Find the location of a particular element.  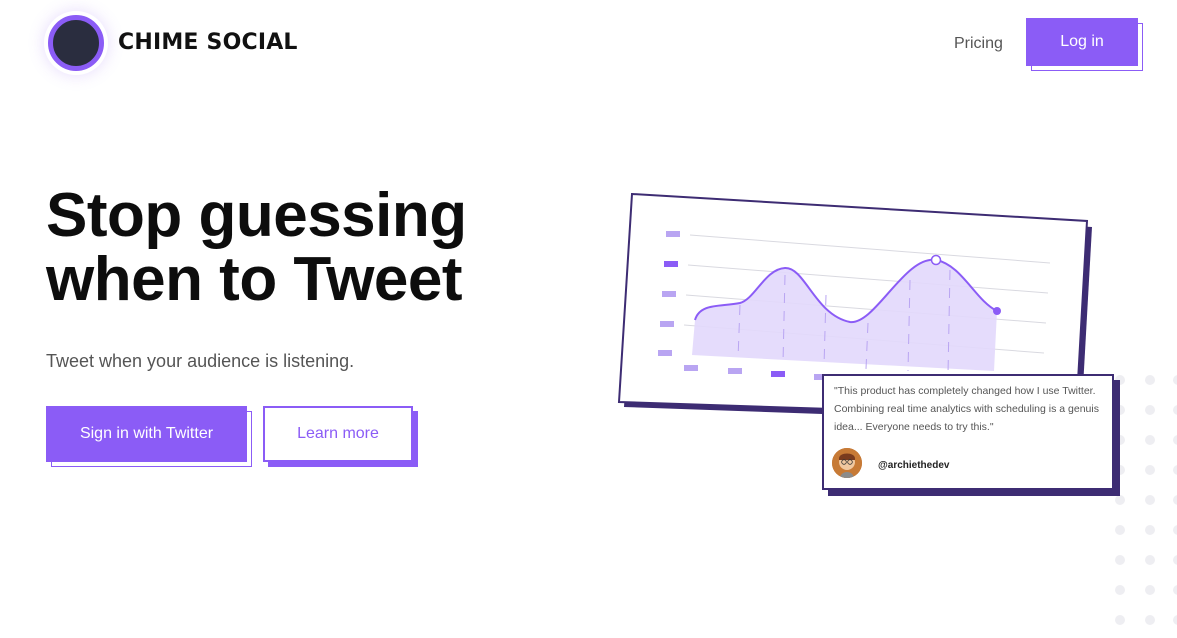

headline-line-2: when to Tweet is located at coordinates (254, 279).